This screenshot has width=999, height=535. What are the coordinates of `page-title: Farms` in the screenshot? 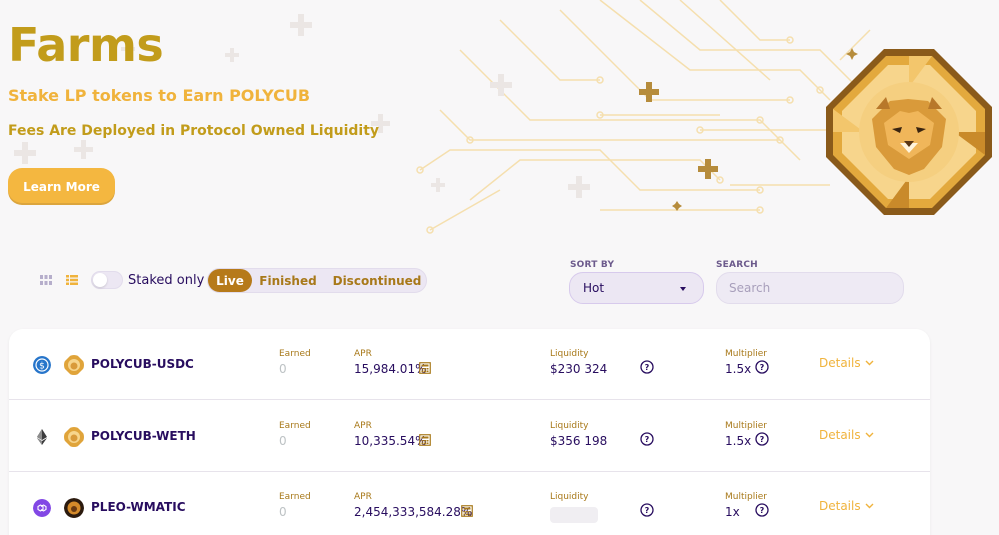 It's located at (86, 45).